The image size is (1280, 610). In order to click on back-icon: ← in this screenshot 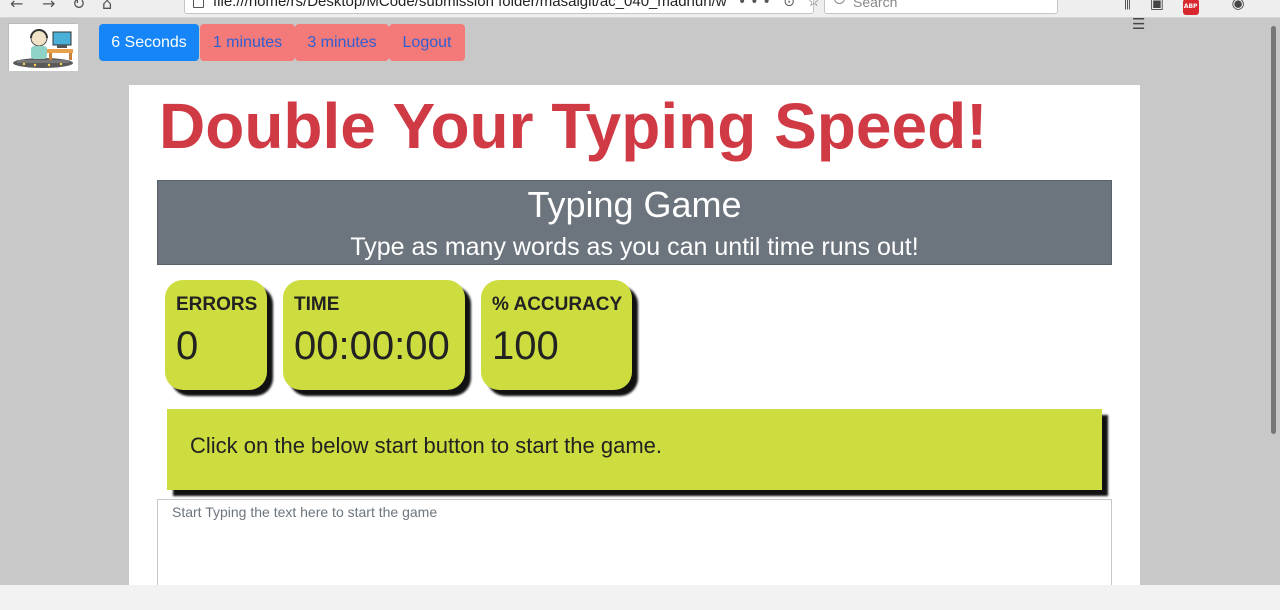, I will do `click(16, 6)`.